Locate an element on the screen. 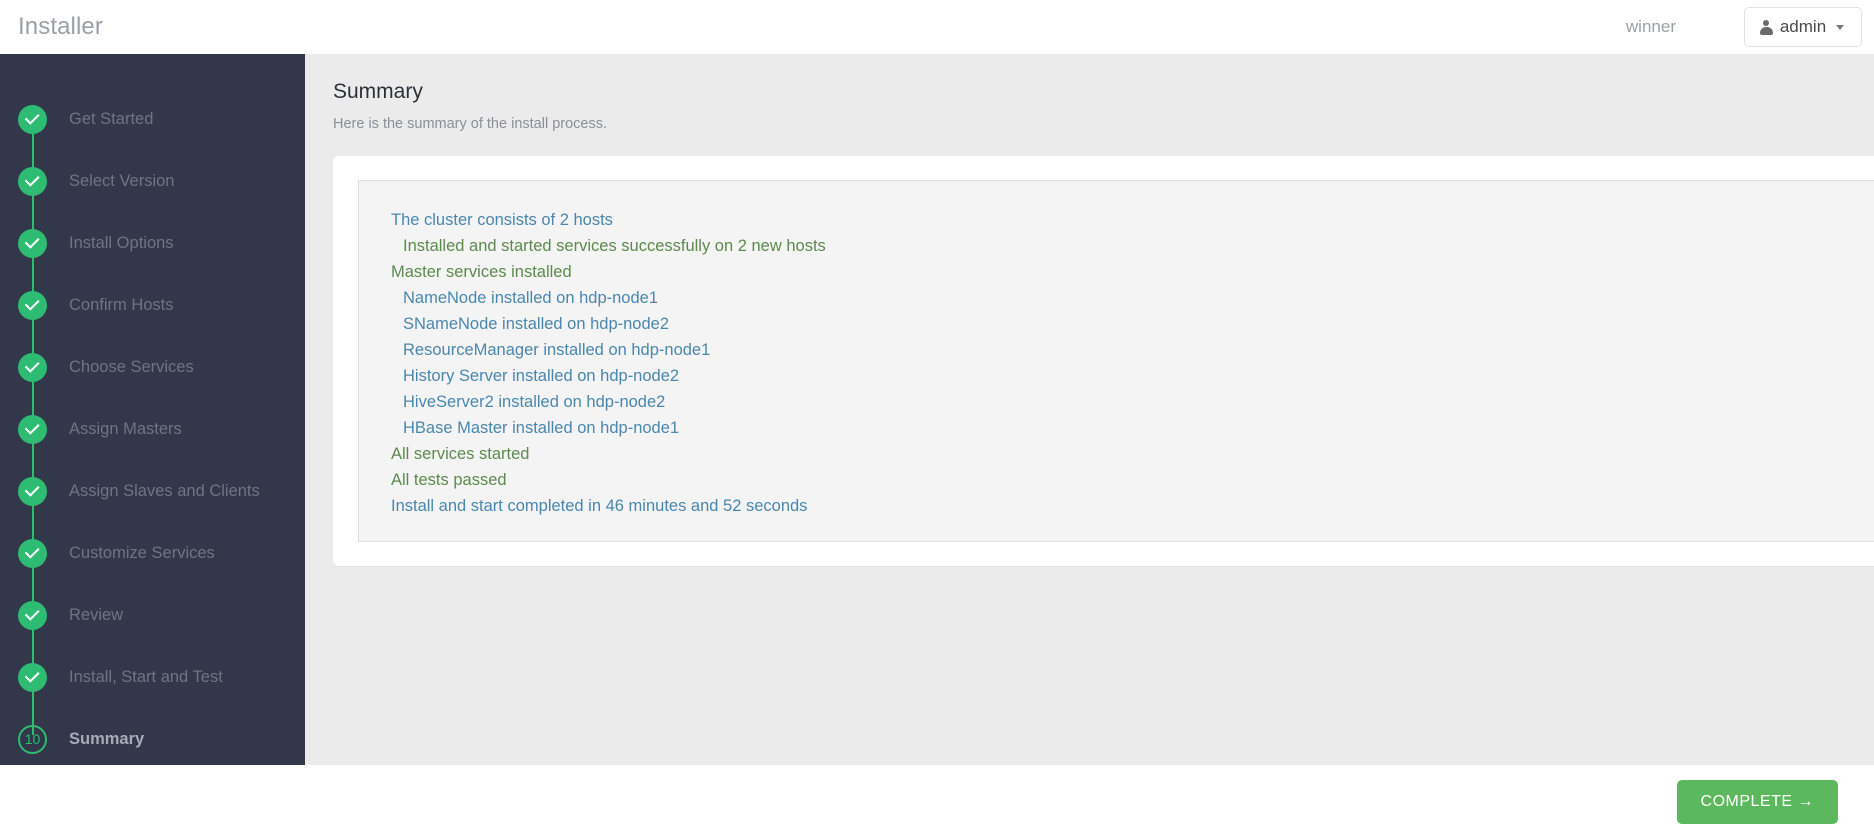 This screenshot has width=1874, height=837. chevron-down-icon is located at coordinates (1840, 27).